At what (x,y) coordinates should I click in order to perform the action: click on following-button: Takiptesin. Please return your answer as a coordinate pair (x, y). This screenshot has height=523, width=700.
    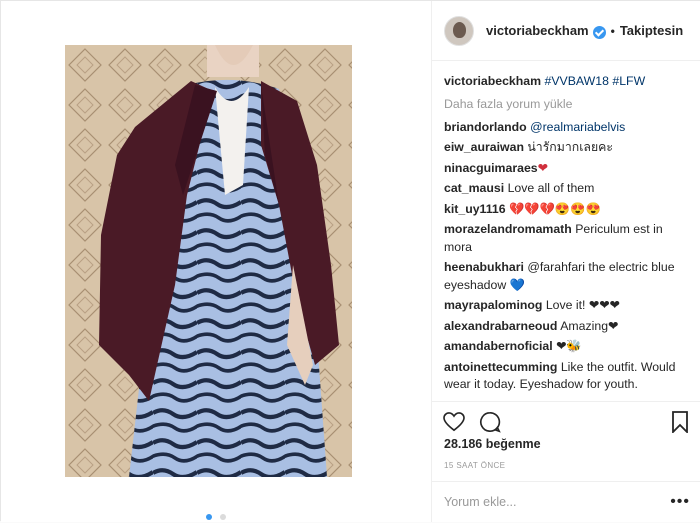
    Looking at the image, I should click on (651, 30).